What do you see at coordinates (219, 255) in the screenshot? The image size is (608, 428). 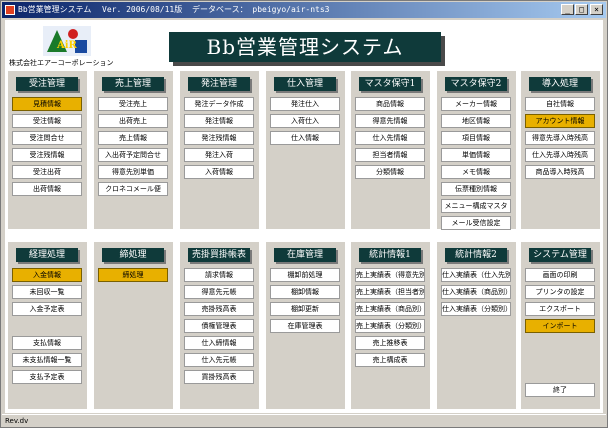 I see `panel-heading: 売掛買掛帳表` at bounding box center [219, 255].